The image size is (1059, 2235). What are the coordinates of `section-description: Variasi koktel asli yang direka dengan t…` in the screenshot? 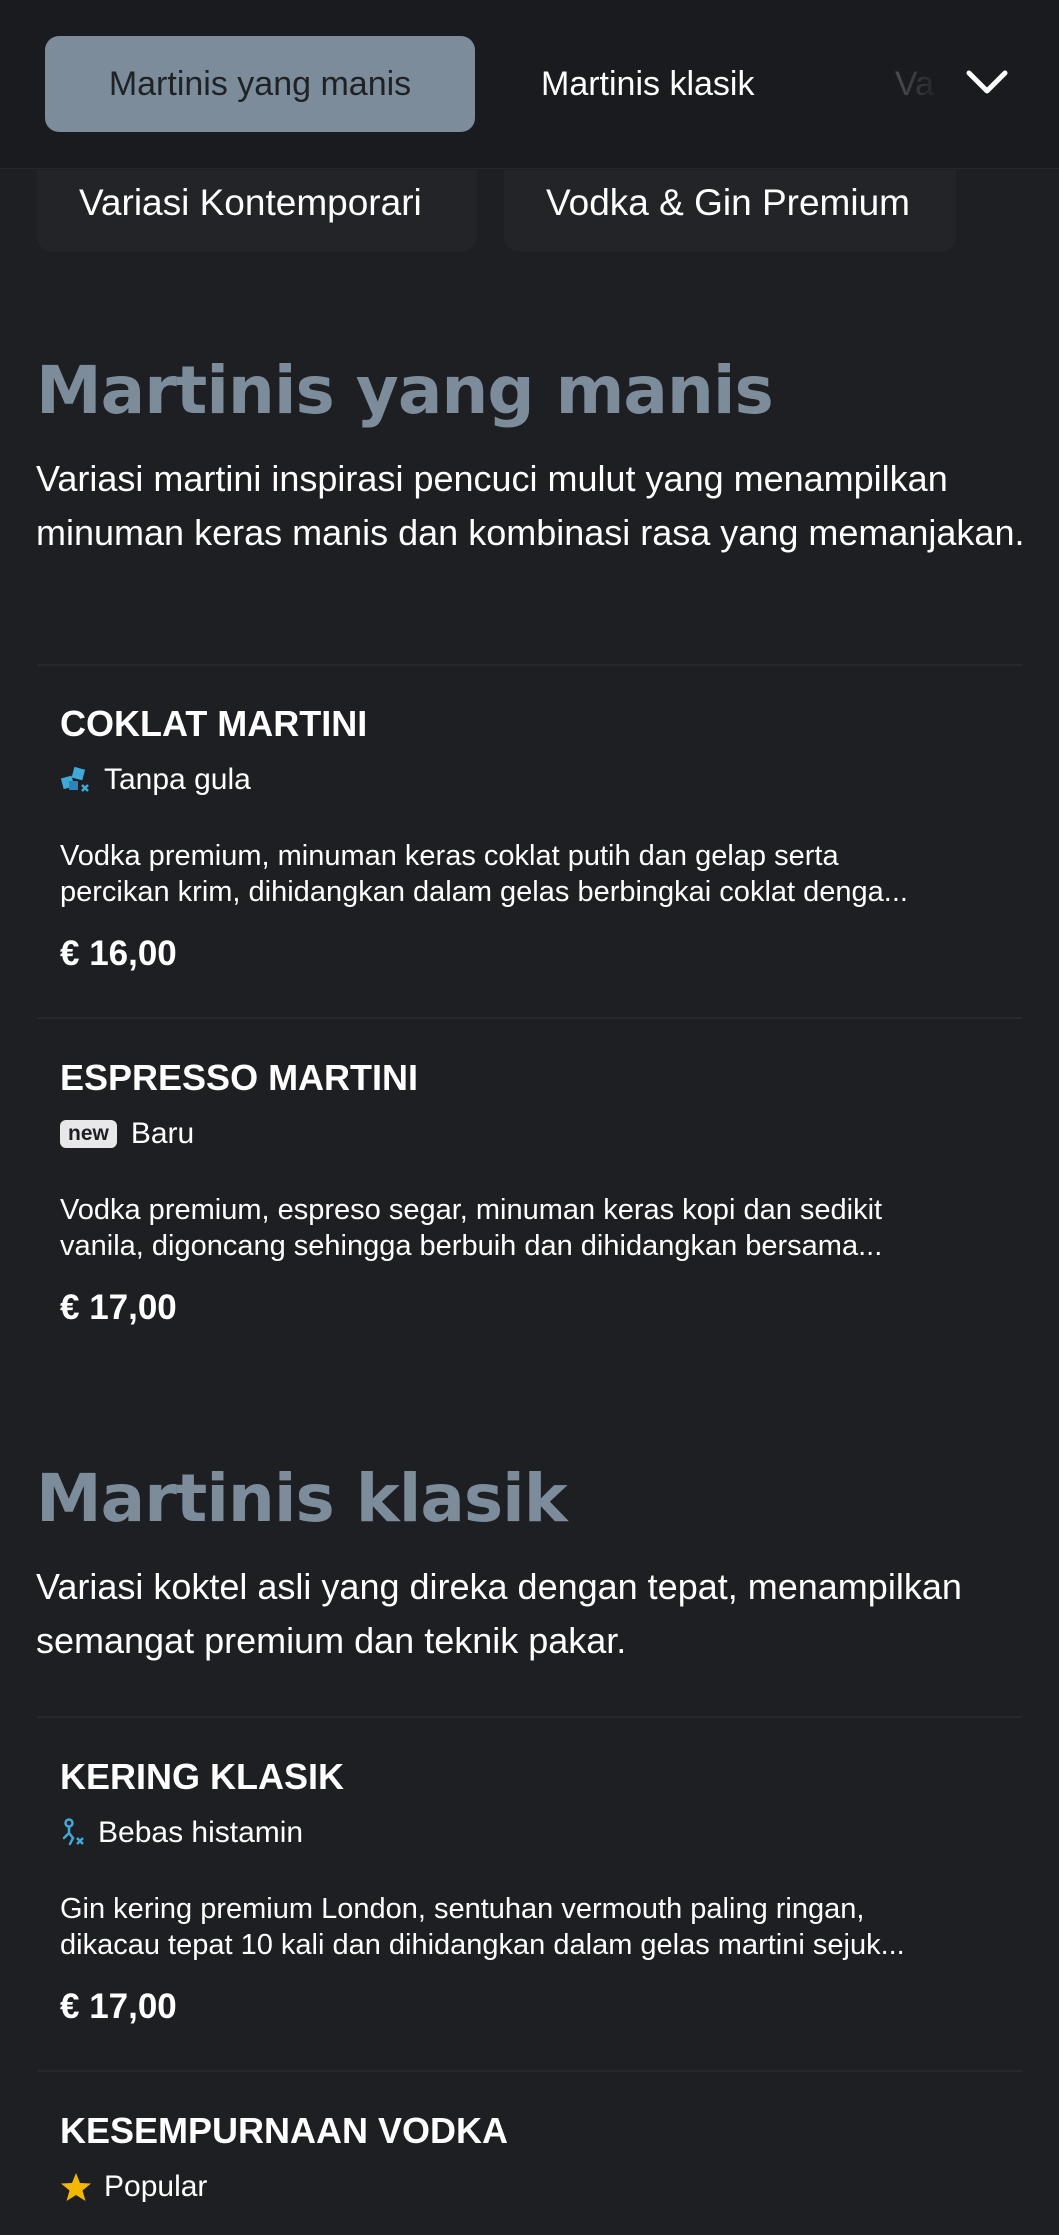 It's located at (499, 1613).